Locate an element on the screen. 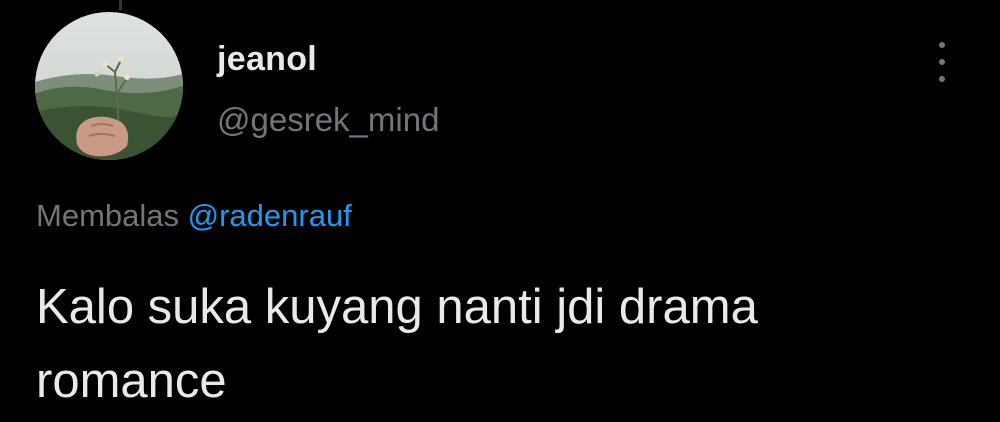  avatar is located at coordinates (109, 86).